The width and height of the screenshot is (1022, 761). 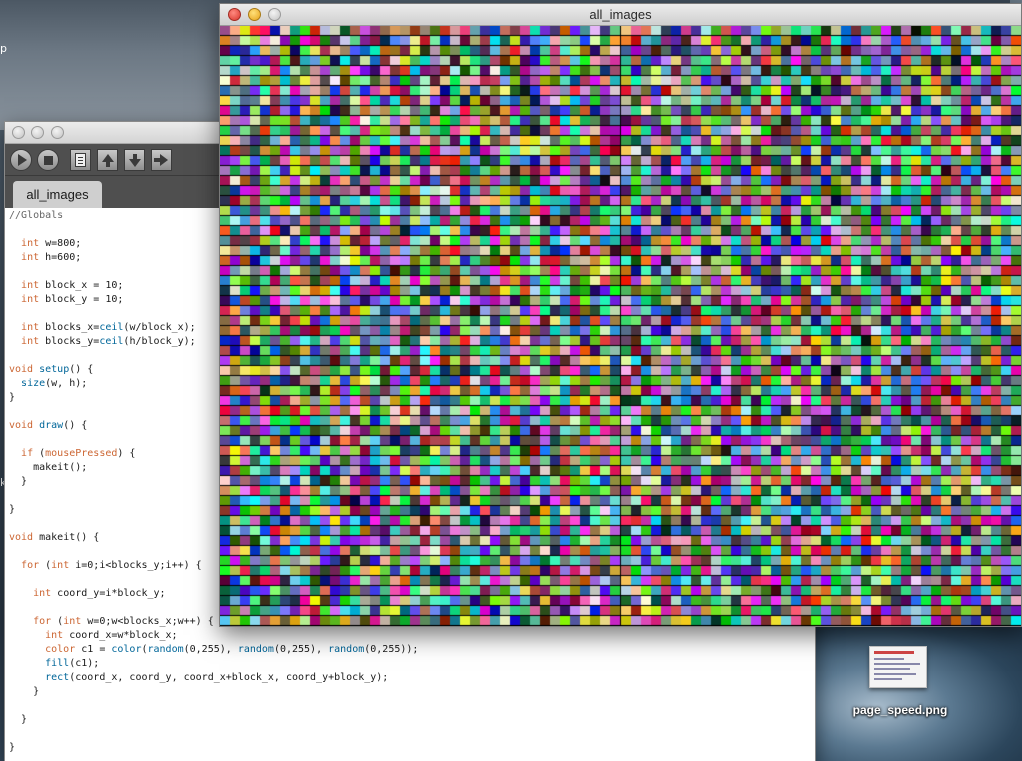 I want to click on open-button, so click(x=107, y=160).